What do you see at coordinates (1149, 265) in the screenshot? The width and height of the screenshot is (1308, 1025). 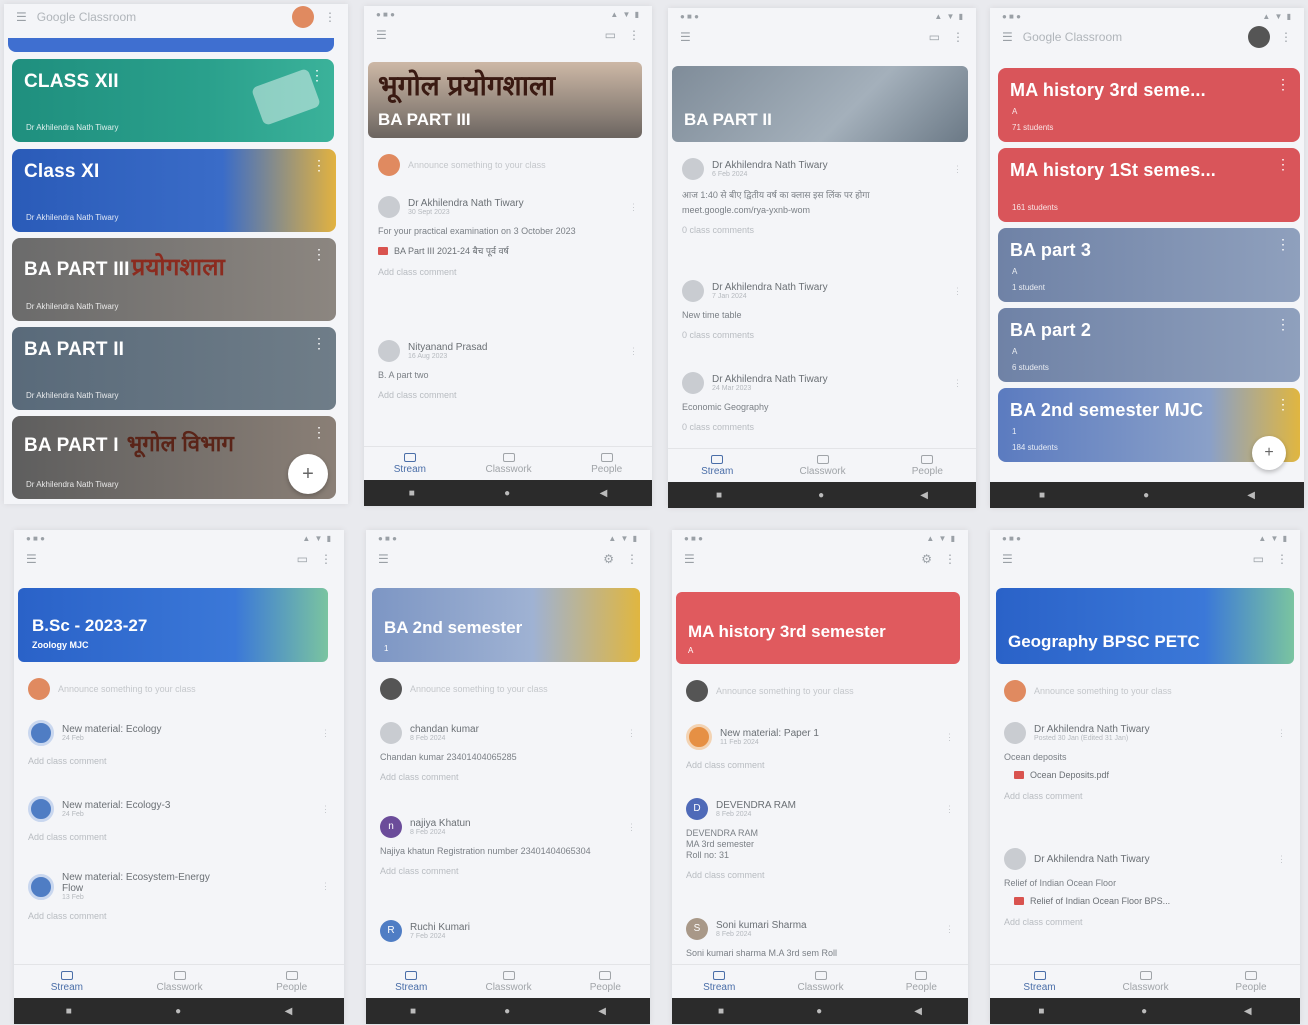 I see `class-card-ba-part-3: BA part 3 A 1 student ⋮` at bounding box center [1149, 265].